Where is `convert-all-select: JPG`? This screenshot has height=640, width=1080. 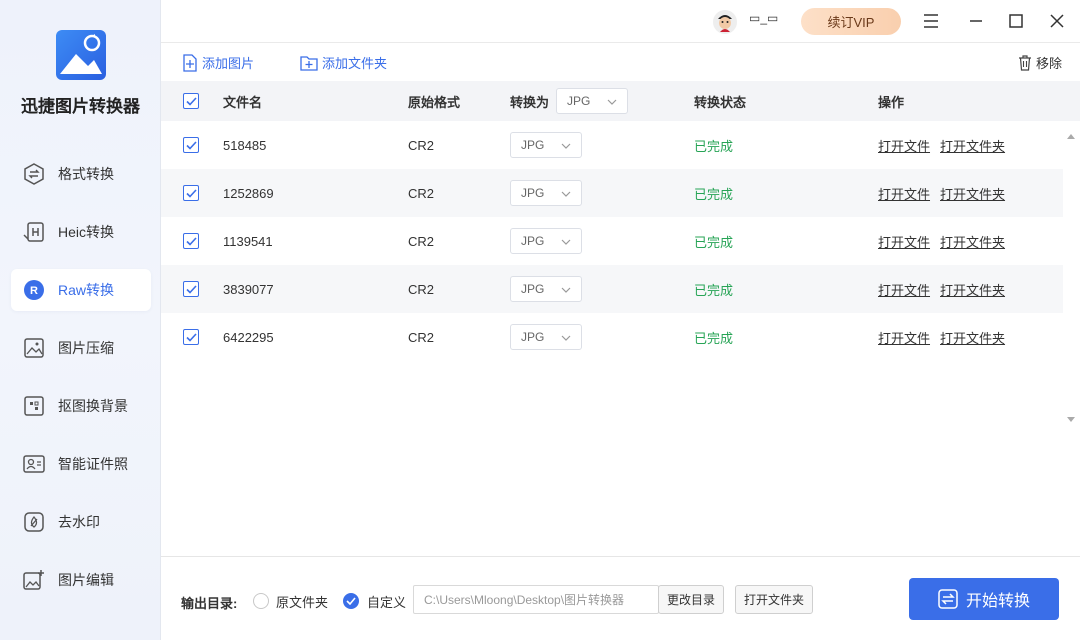 convert-all-select: JPG is located at coordinates (592, 101).